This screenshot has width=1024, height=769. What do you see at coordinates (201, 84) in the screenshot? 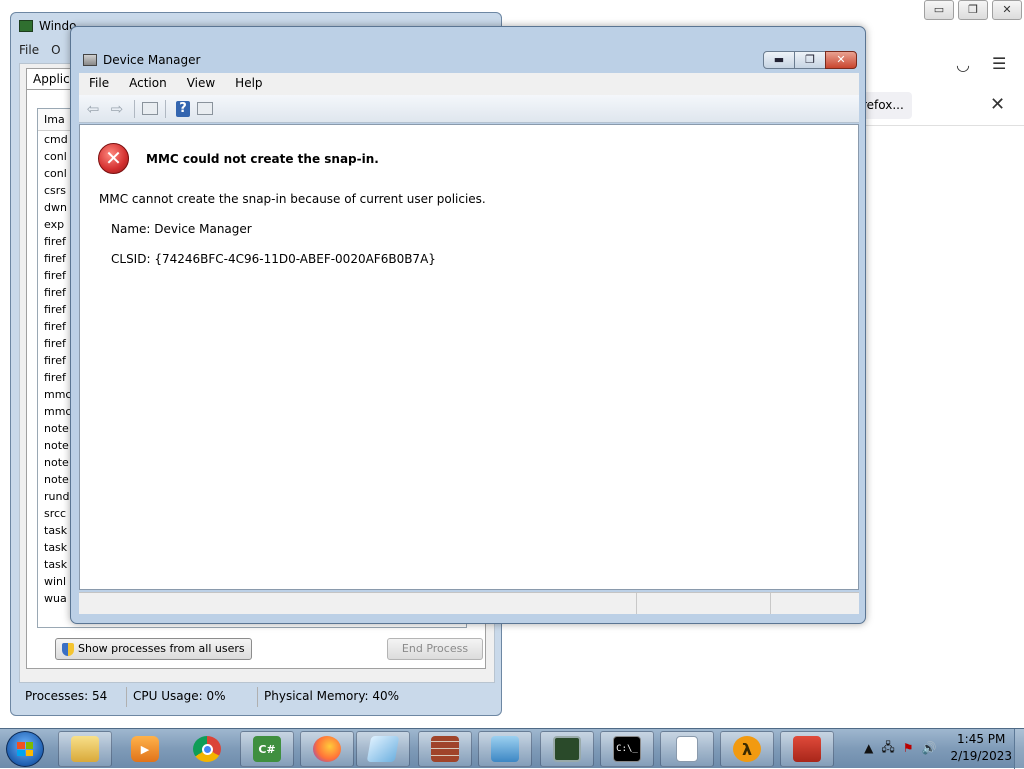
I see `menu-view: View` at bounding box center [201, 84].